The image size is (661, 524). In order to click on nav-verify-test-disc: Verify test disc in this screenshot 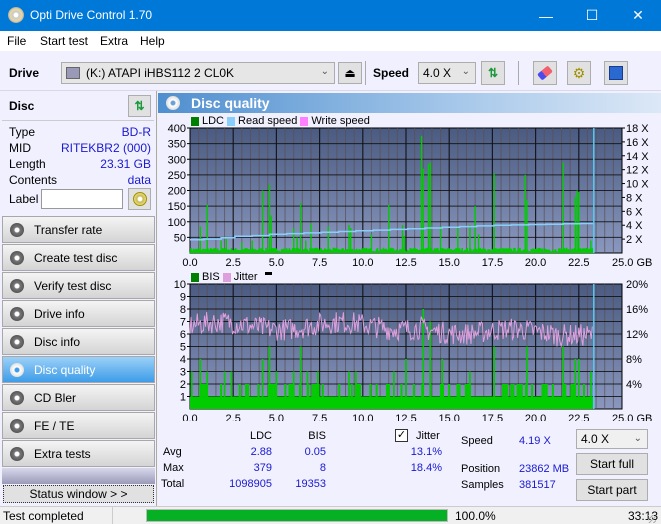, I will do `click(78, 285)`.